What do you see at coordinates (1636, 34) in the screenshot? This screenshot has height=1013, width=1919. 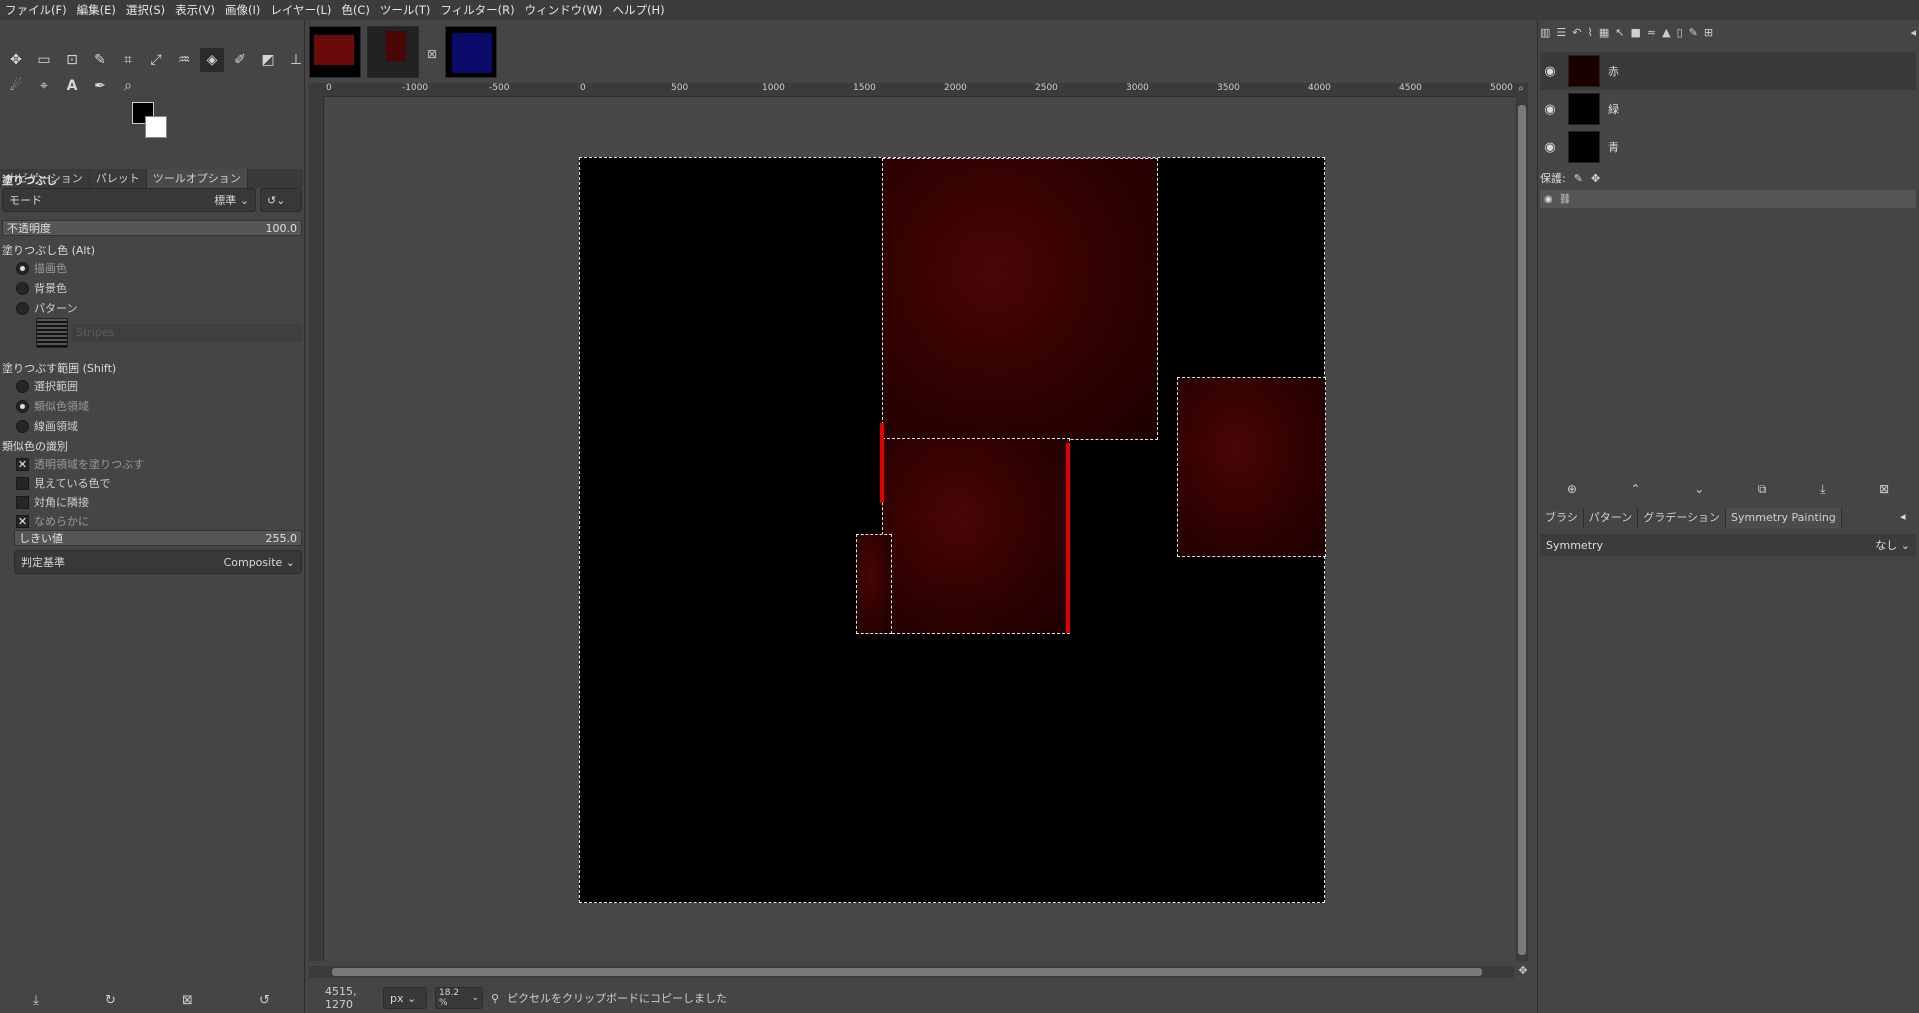 I see `color-icon: ■` at bounding box center [1636, 34].